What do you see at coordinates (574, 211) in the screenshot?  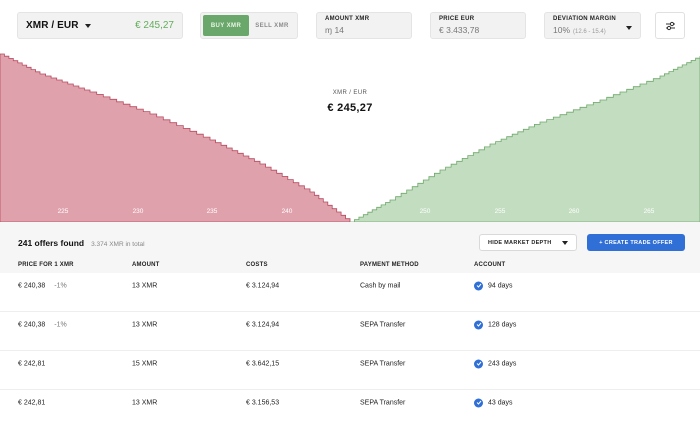 I see `x-tick: 260` at bounding box center [574, 211].